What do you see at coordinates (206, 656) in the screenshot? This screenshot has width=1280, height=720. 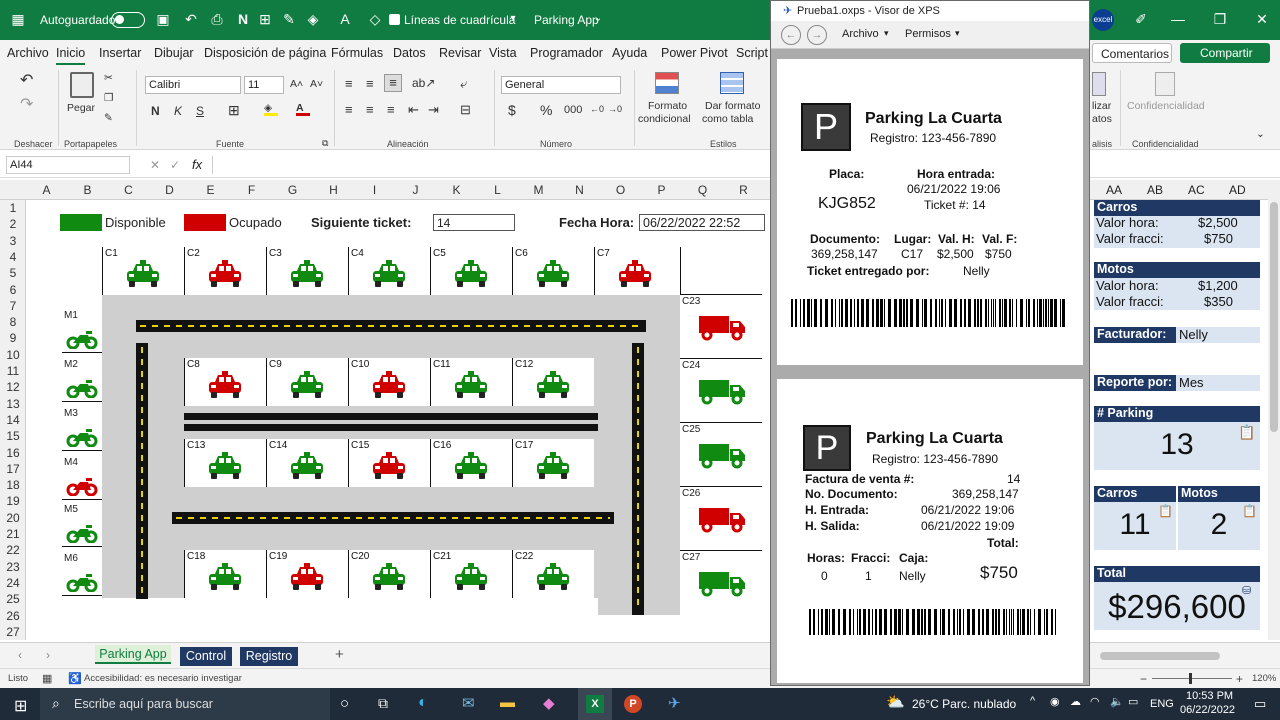 I see `tab-control: Control` at bounding box center [206, 656].